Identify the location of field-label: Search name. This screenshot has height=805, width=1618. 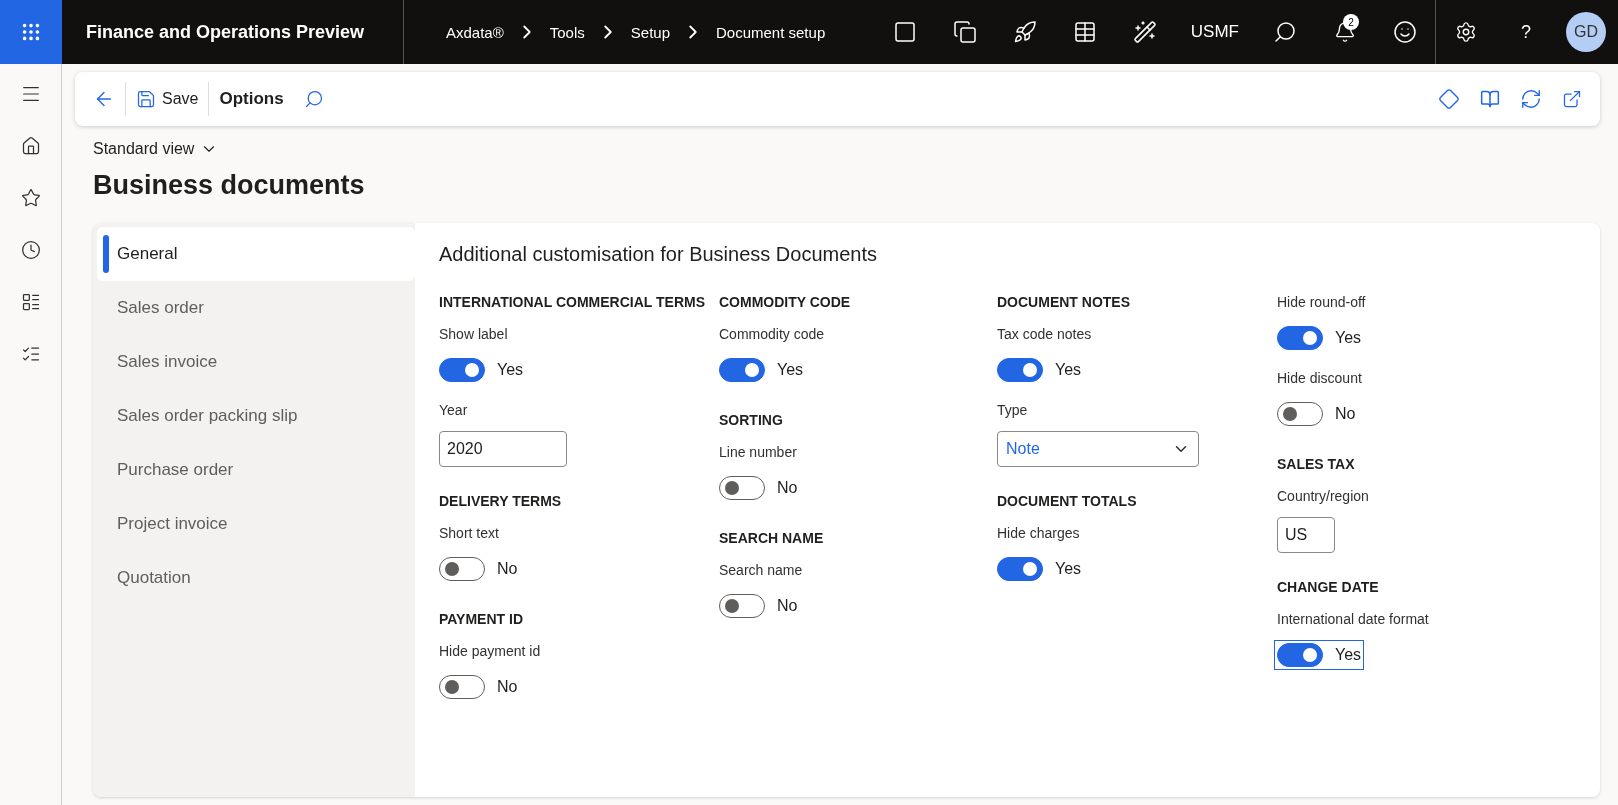
(761, 571).